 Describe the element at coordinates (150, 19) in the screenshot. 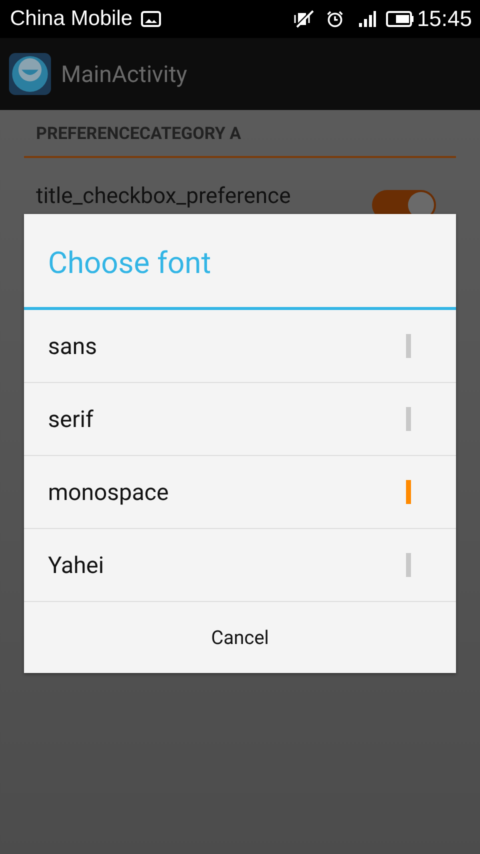

I see `image-icon` at that location.